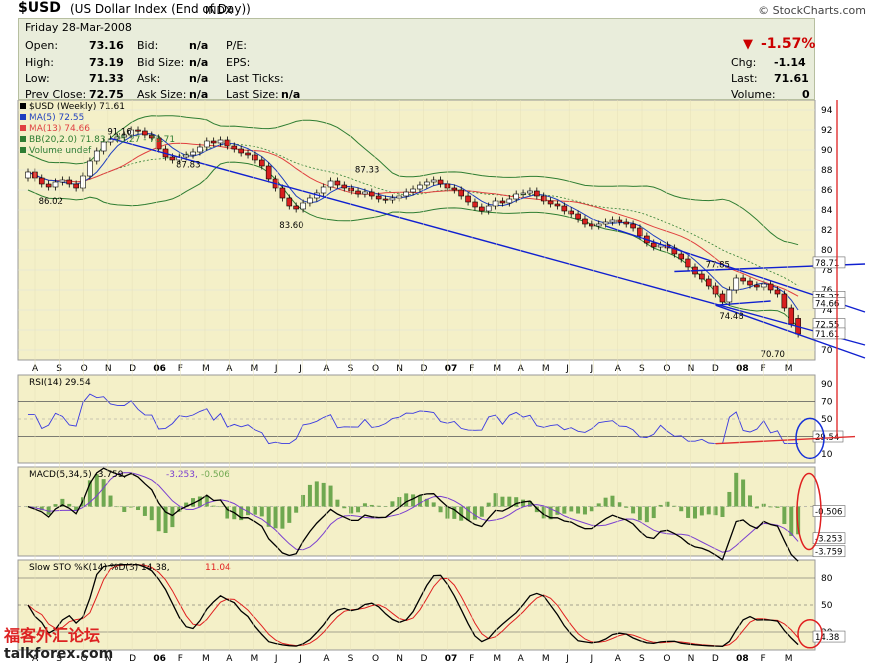 The height and width of the screenshot is (668, 871). What do you see at coordinates (375, 369) in the screenshot?
I see `x-tick-label-price: O` at bounding box center [375, 369].